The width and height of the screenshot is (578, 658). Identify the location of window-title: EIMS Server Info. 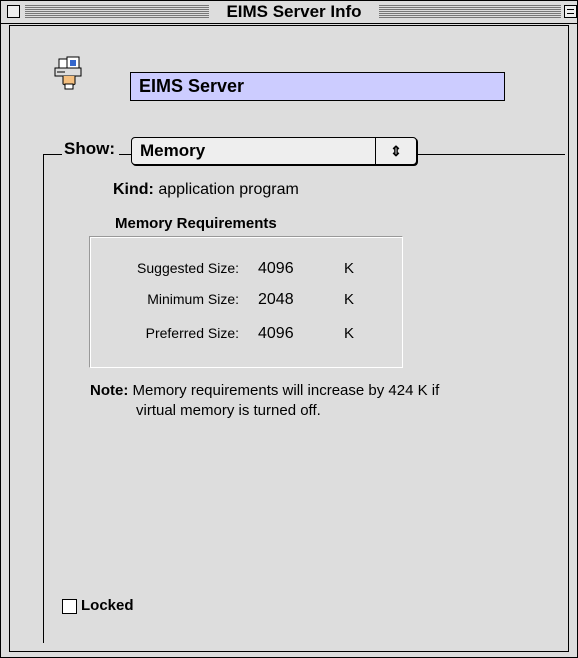
(294, 12).